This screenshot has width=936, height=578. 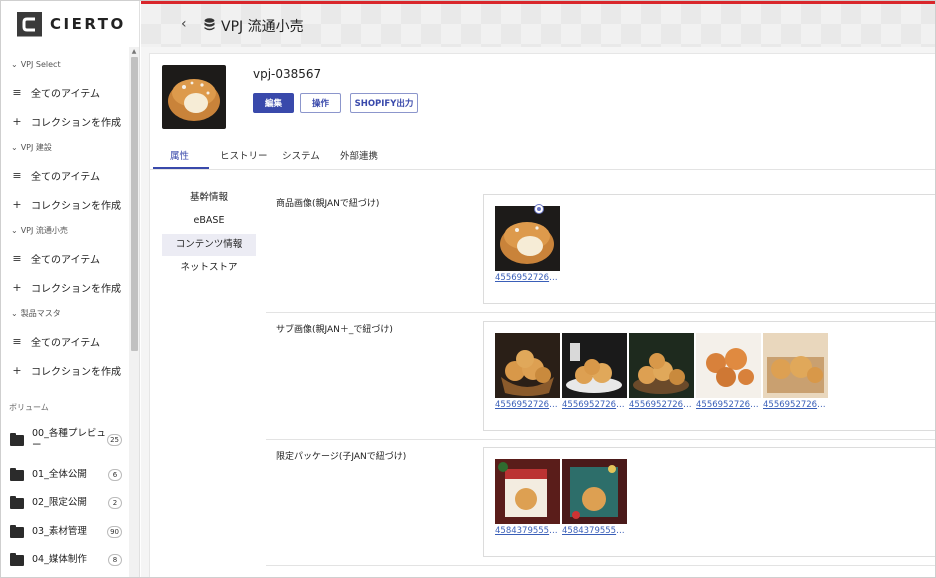 I want to click on selection-radio-icon, so click(x=539, y=209).